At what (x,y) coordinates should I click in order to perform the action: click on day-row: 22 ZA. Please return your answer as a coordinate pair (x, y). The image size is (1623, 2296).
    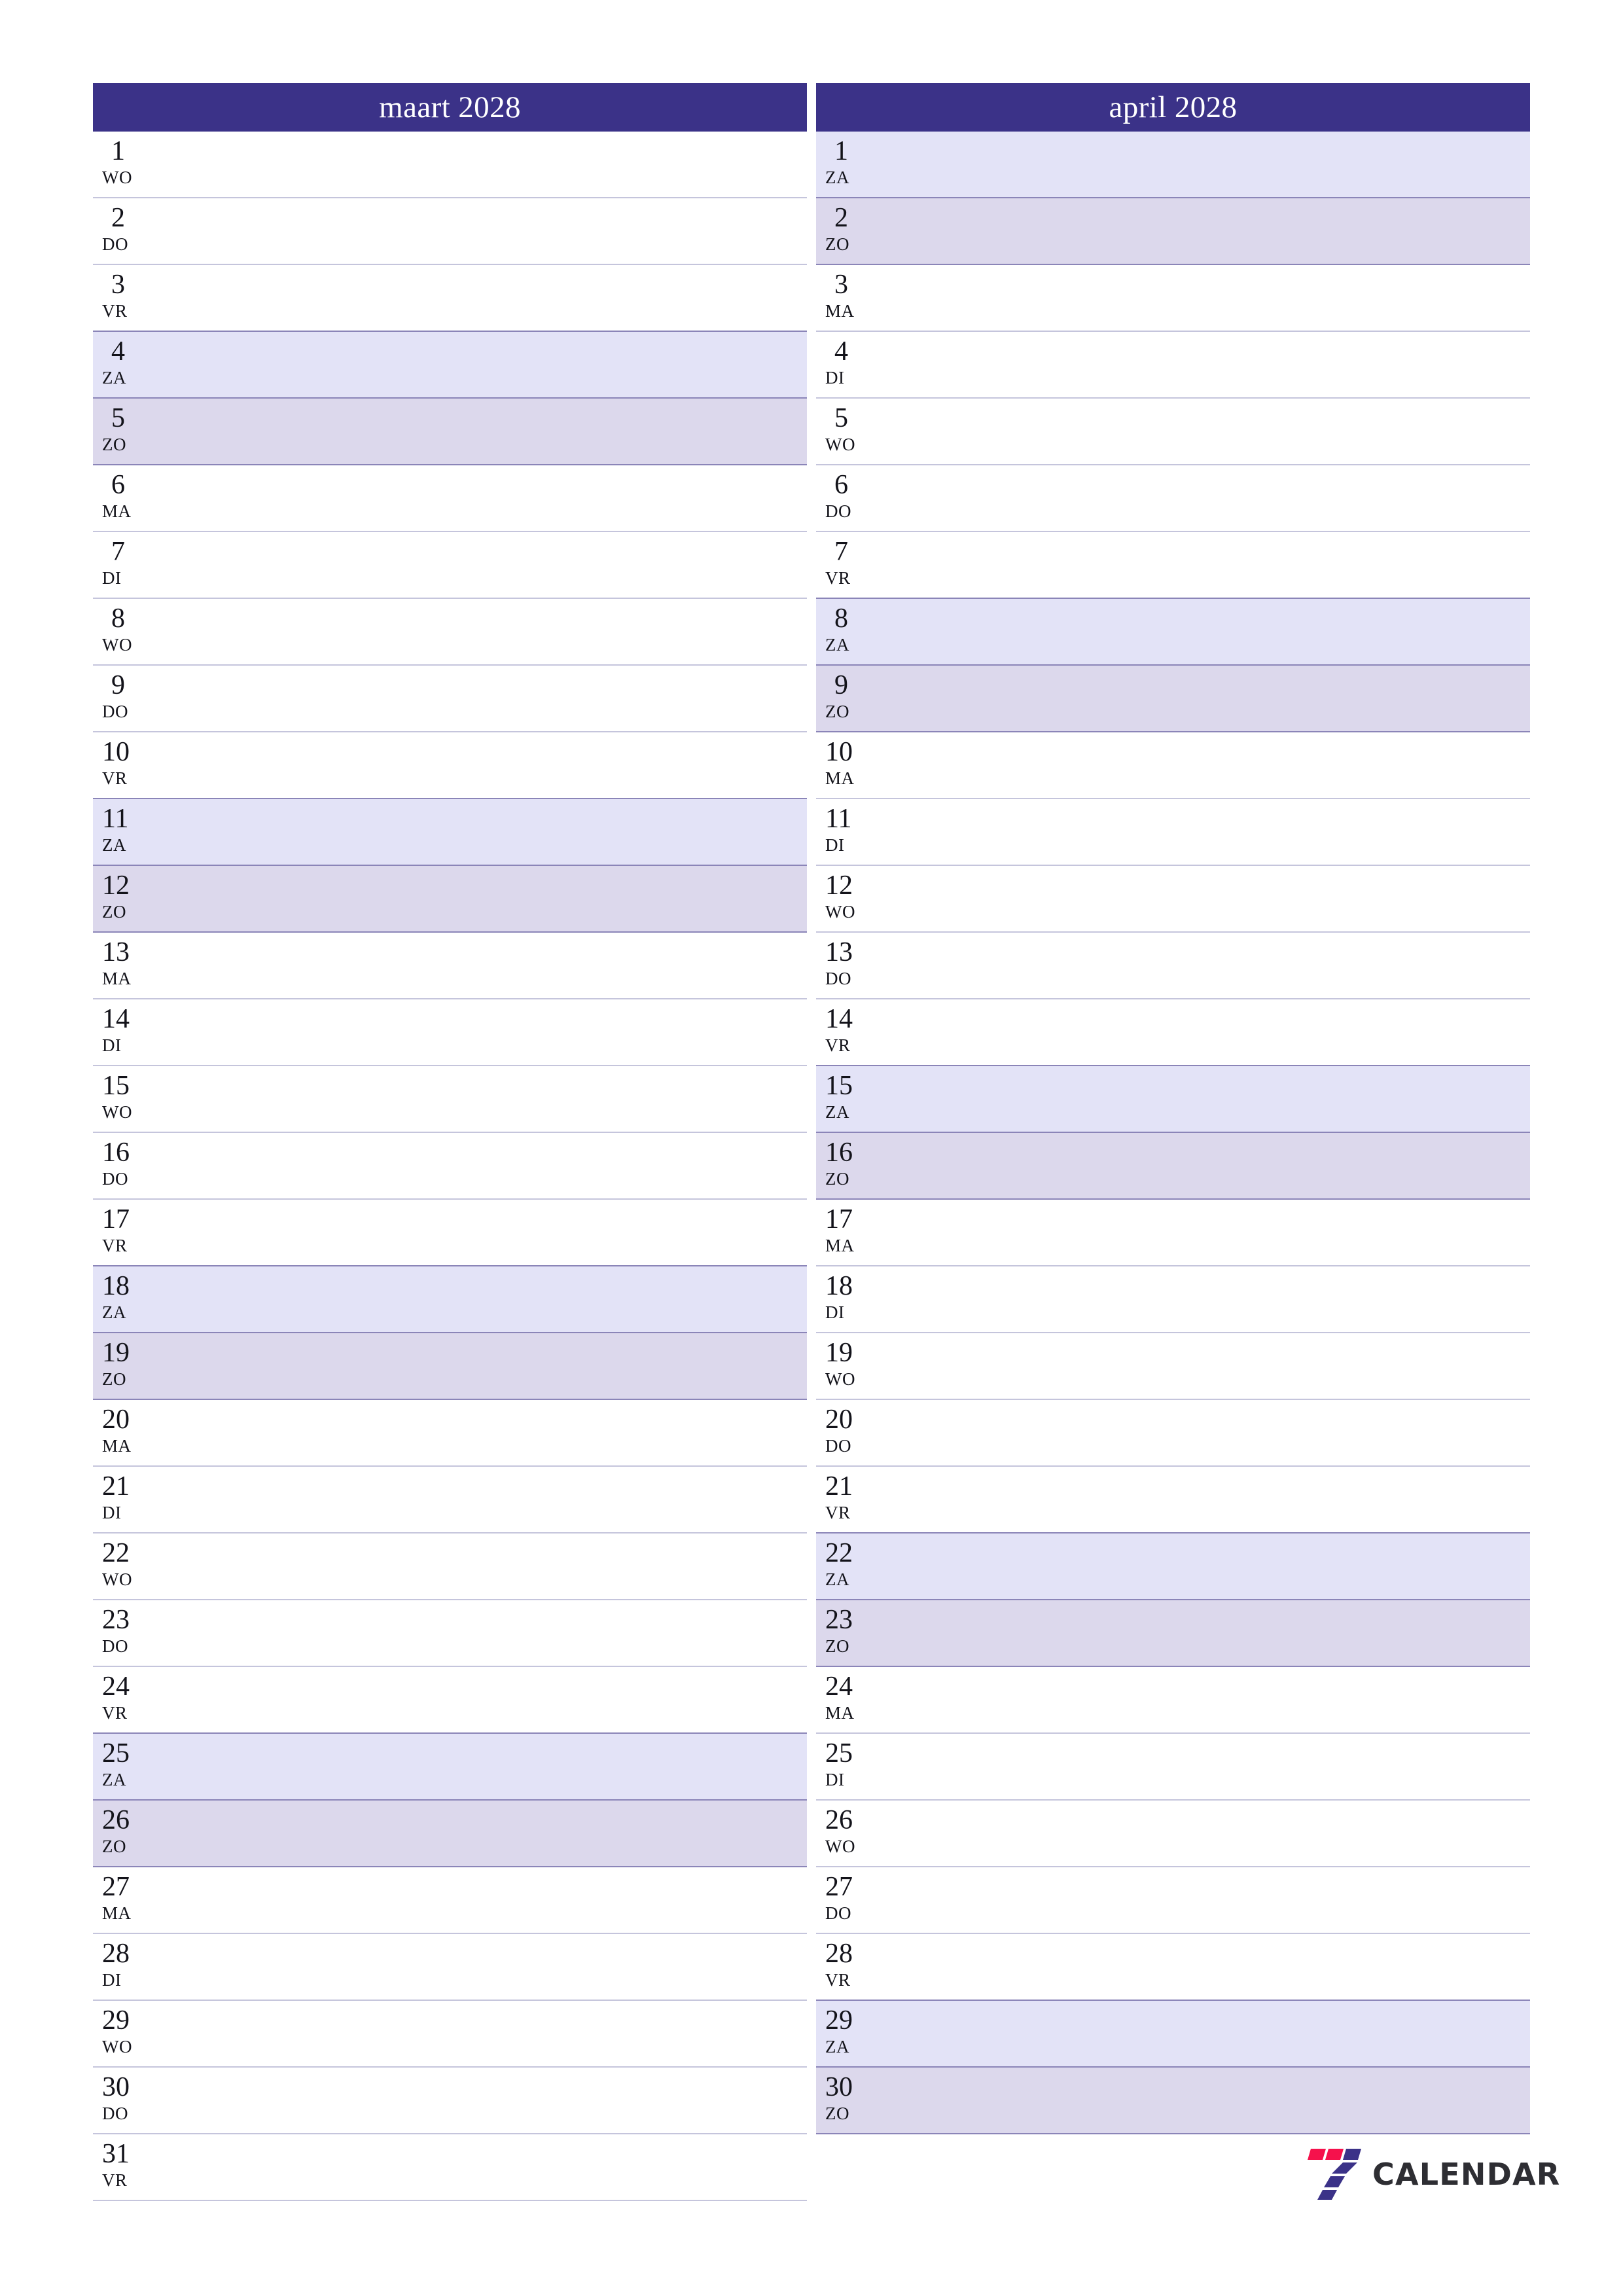
    Looking at the image, I should click on (1173, 1567).